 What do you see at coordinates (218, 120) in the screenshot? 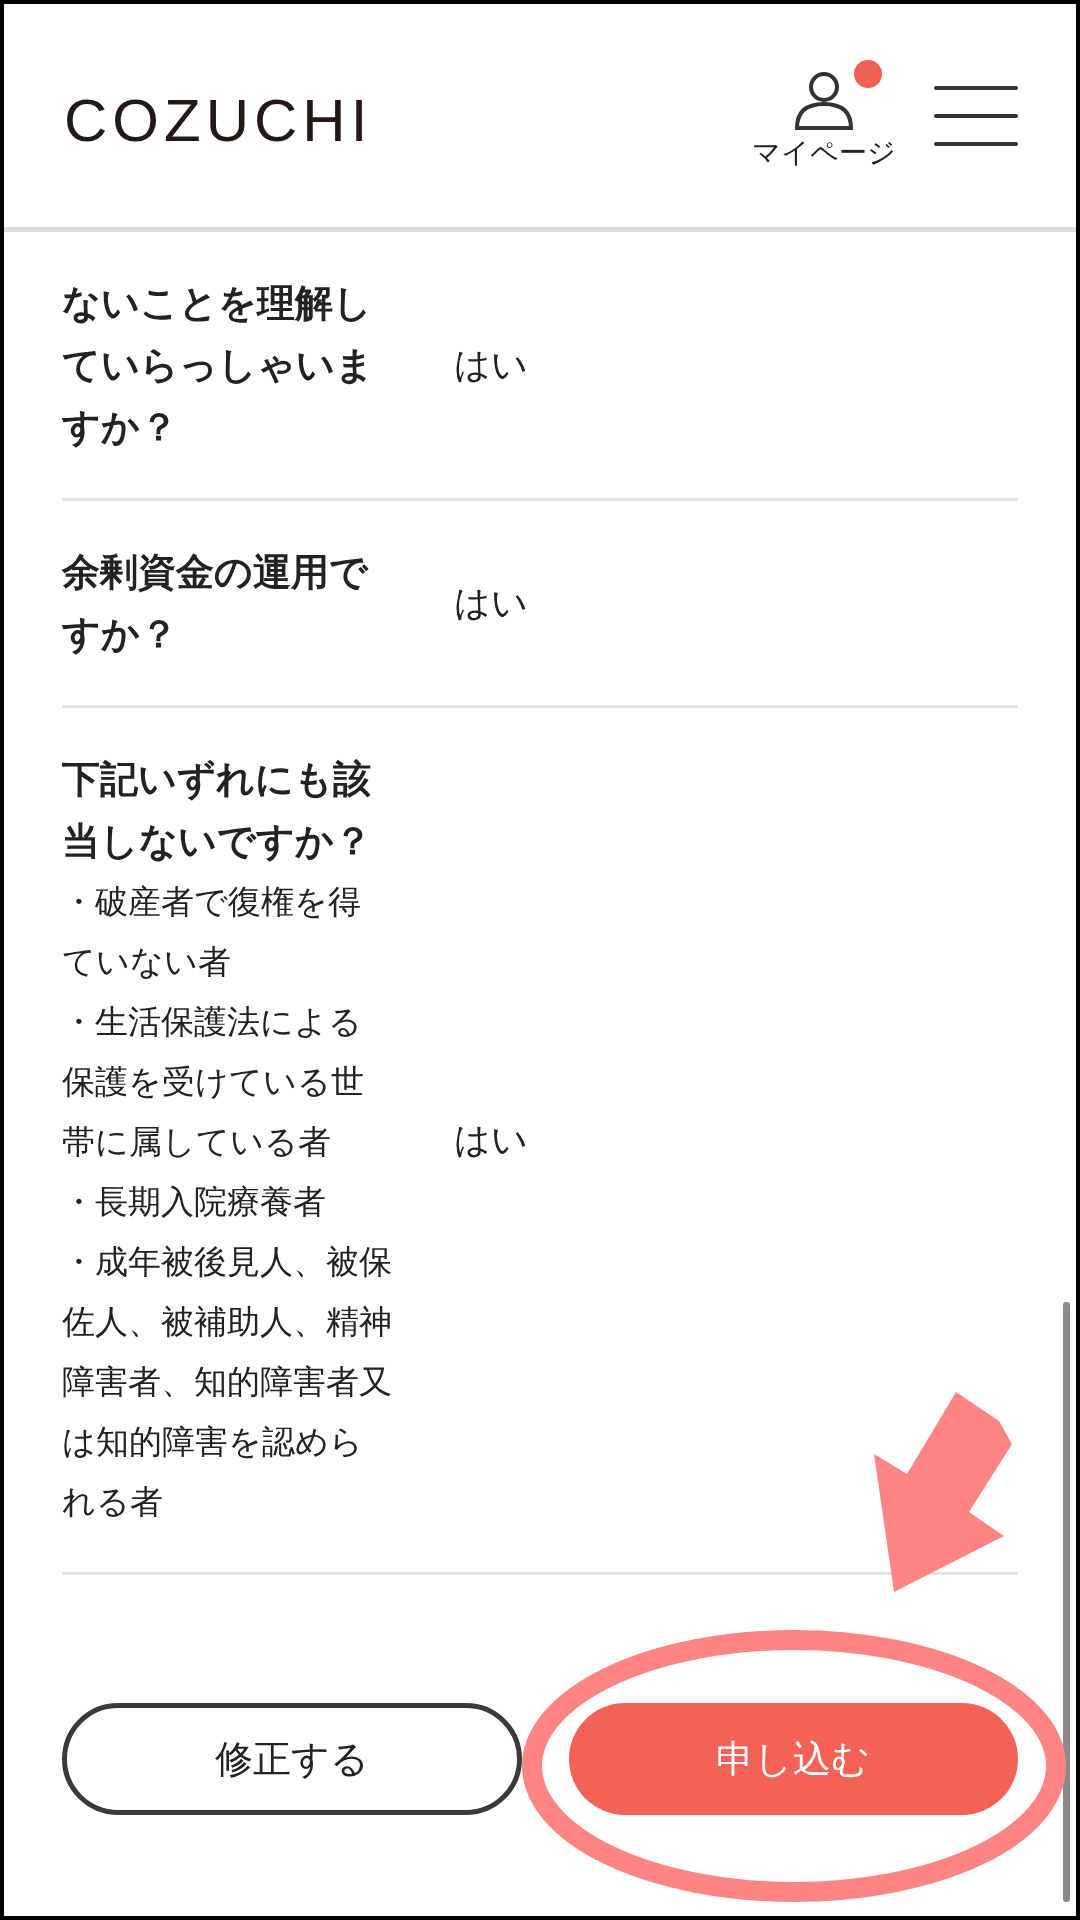
I see `logo: COZUCHI` at bounding box center [218, 120].